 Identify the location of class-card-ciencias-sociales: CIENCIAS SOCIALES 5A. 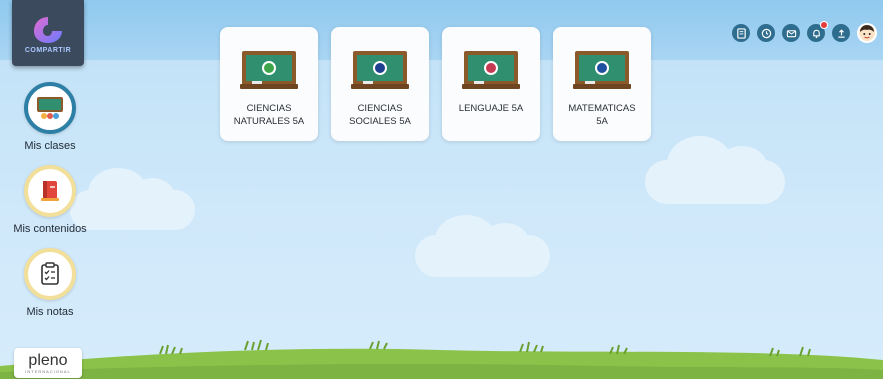
(380, 84).